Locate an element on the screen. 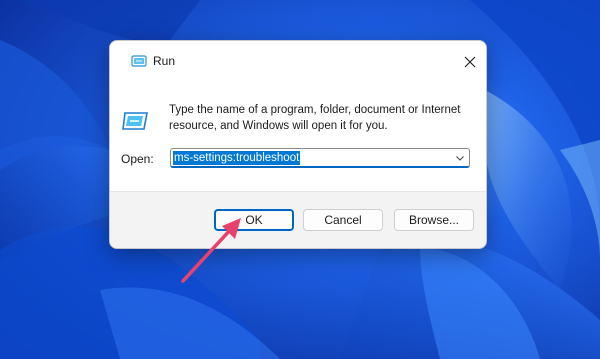 The width and height of the screenshot is (600, 359). chevron-down-icon is located at coordinates (460, 158).